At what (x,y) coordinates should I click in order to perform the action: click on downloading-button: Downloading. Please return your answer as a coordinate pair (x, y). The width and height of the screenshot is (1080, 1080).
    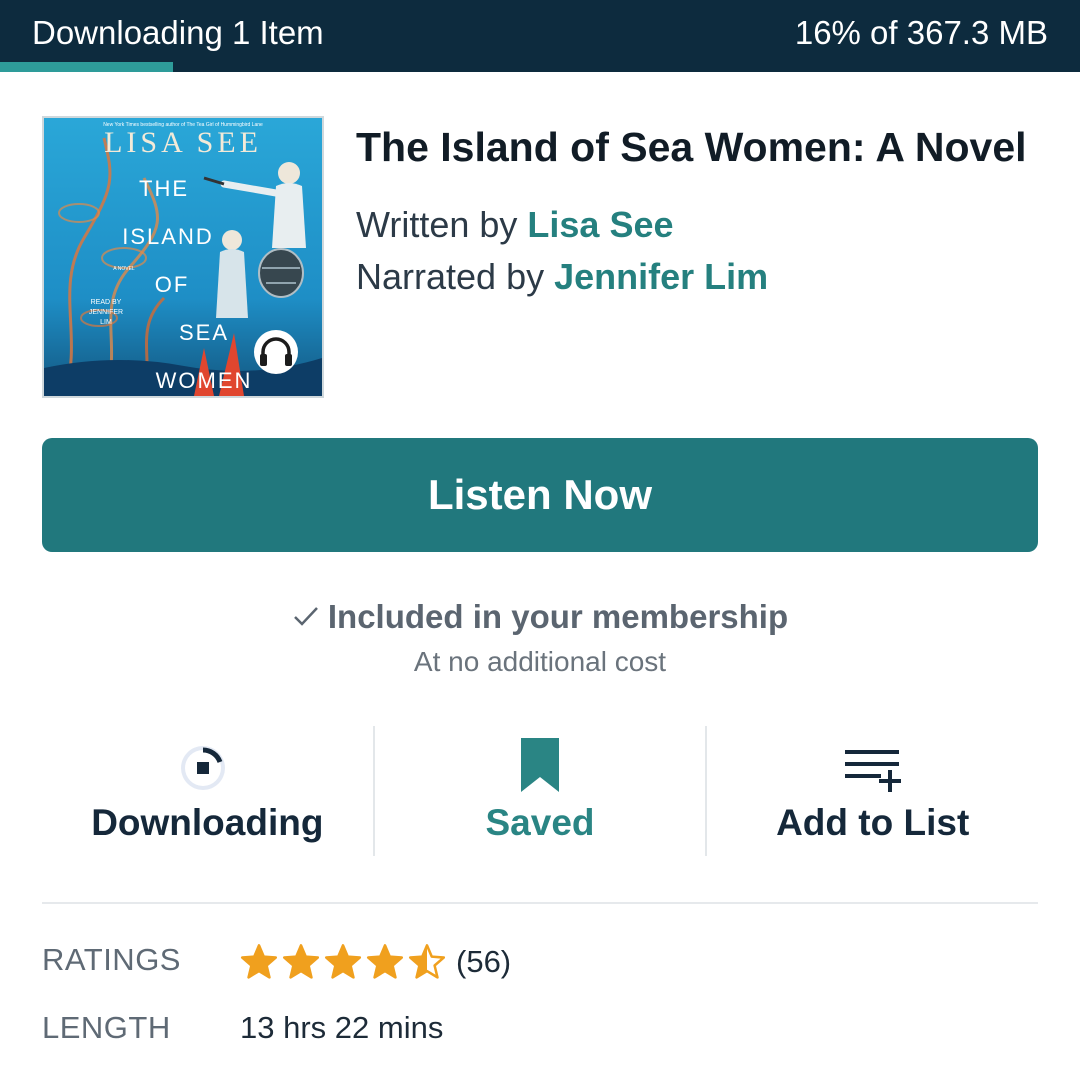
    Looking at the image, I should click on (207, 791).